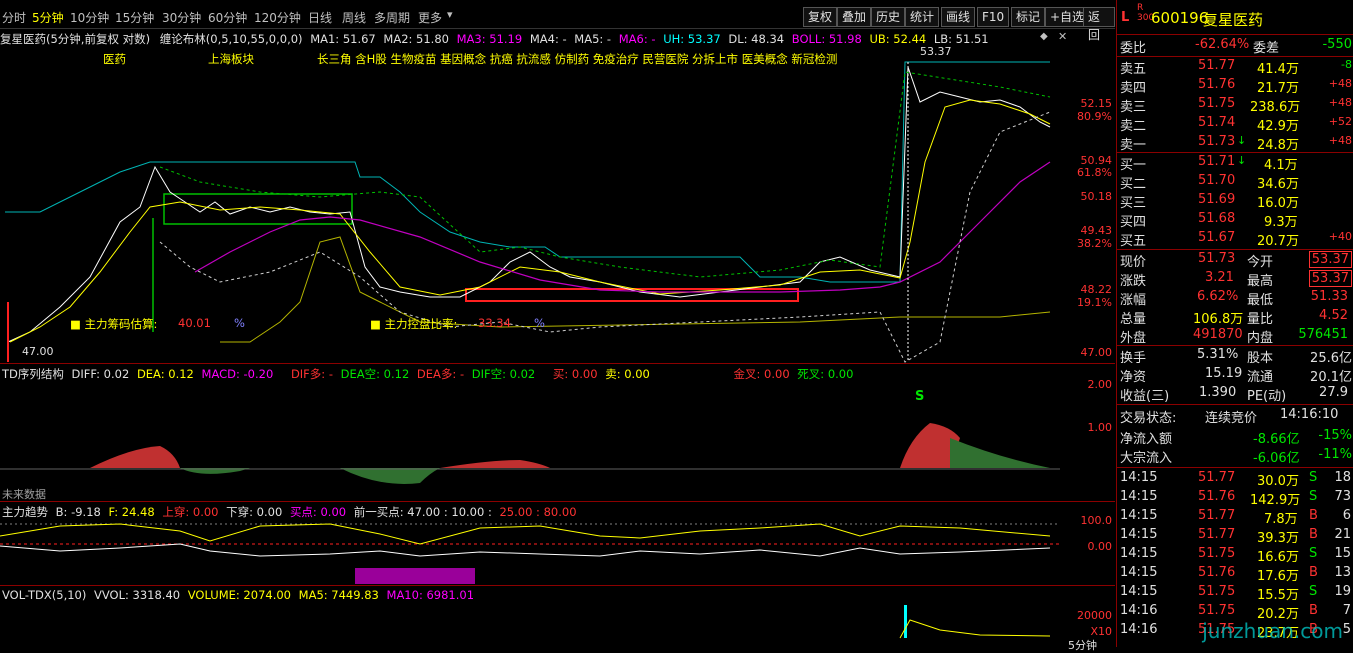  Describe the element at coordinates (1218, 354) in the screenshot. I see `stats-value-turnover: 5.31%` at that location.